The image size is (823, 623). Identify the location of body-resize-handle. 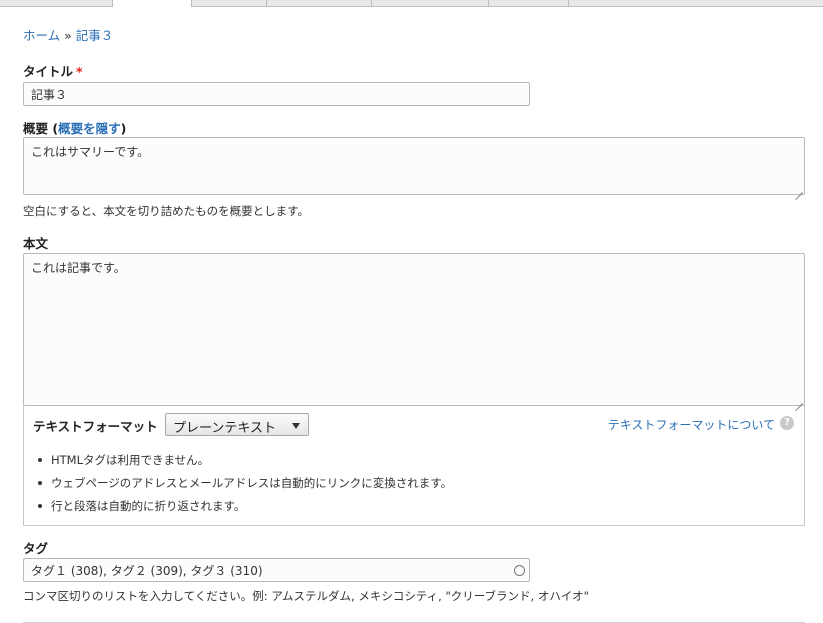
(799, 400).